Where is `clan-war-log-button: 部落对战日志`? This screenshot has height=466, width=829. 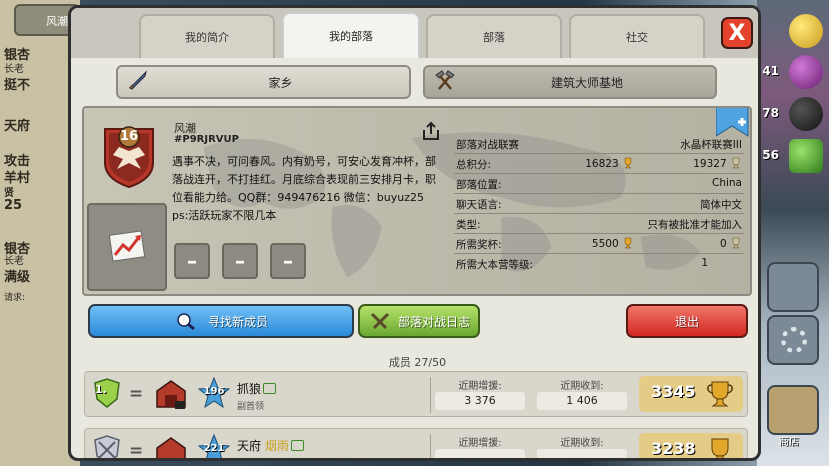
clan-war-log-button: 部落对战日志 is located at coordinates (419, 321).